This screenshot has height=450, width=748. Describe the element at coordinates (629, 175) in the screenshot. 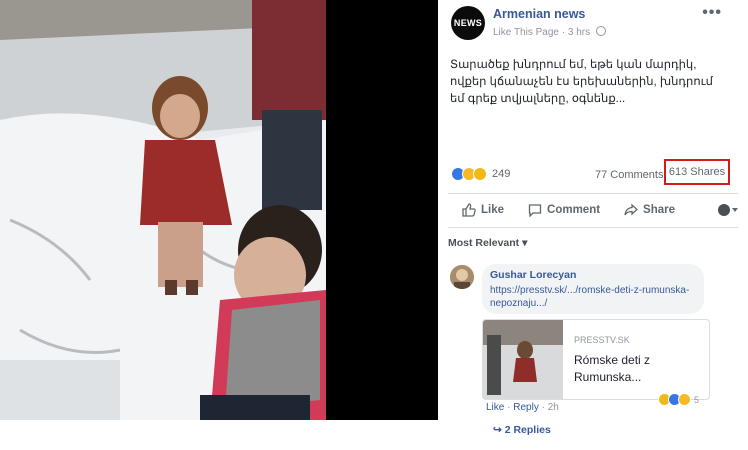

I see `comments-count-link: 77 Comments` at that location.